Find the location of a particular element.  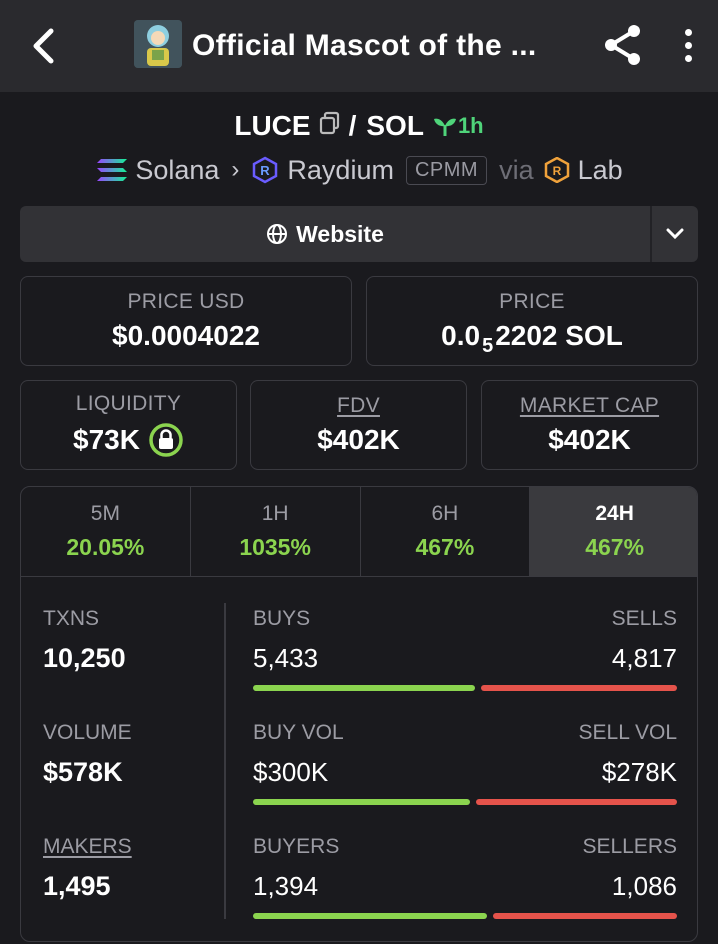

buy-vol-value: $300K is located at coordinates (291, 772).